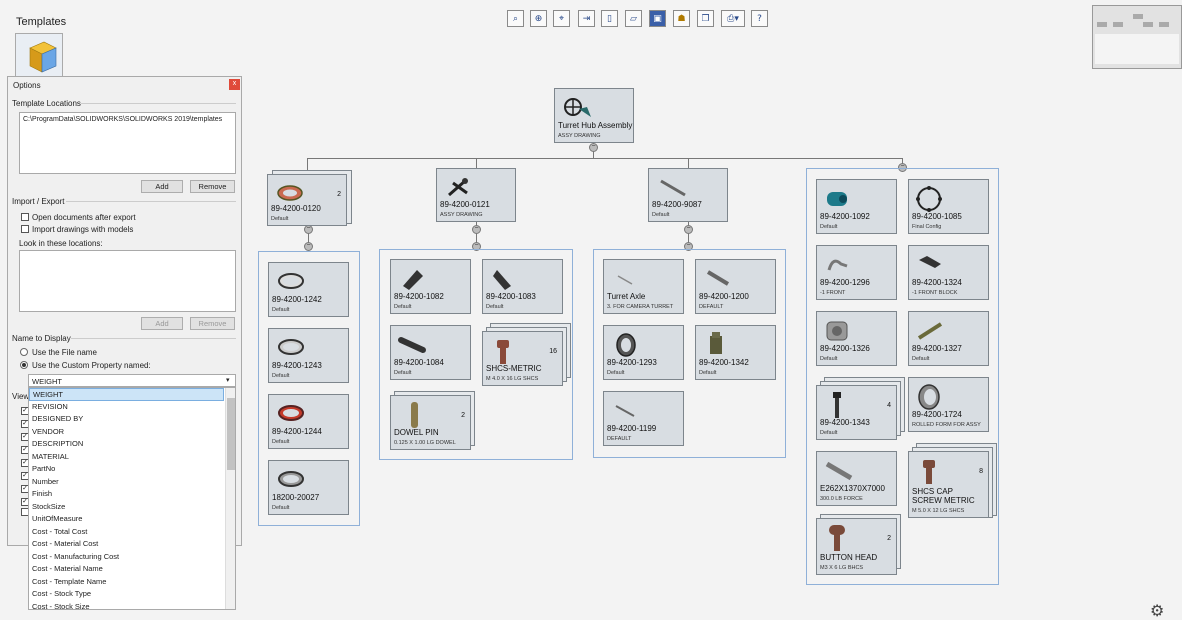 This screenshot has width=1182, height=620. I want to click on tree-node: 89-4200-1324 -1 FRONT BLOCK, so click(948, 272).